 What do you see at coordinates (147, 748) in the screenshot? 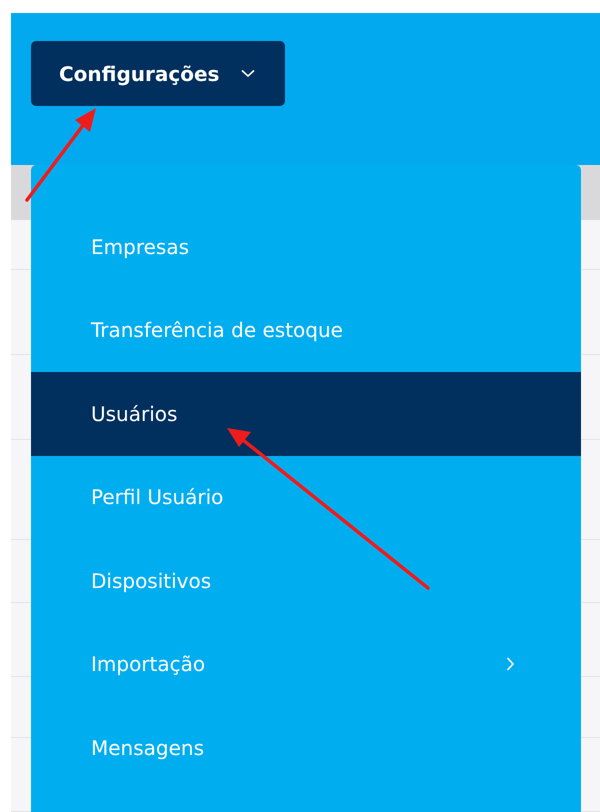
I see `menu-item-label: Mensagens` at bounding box center [147, 748].